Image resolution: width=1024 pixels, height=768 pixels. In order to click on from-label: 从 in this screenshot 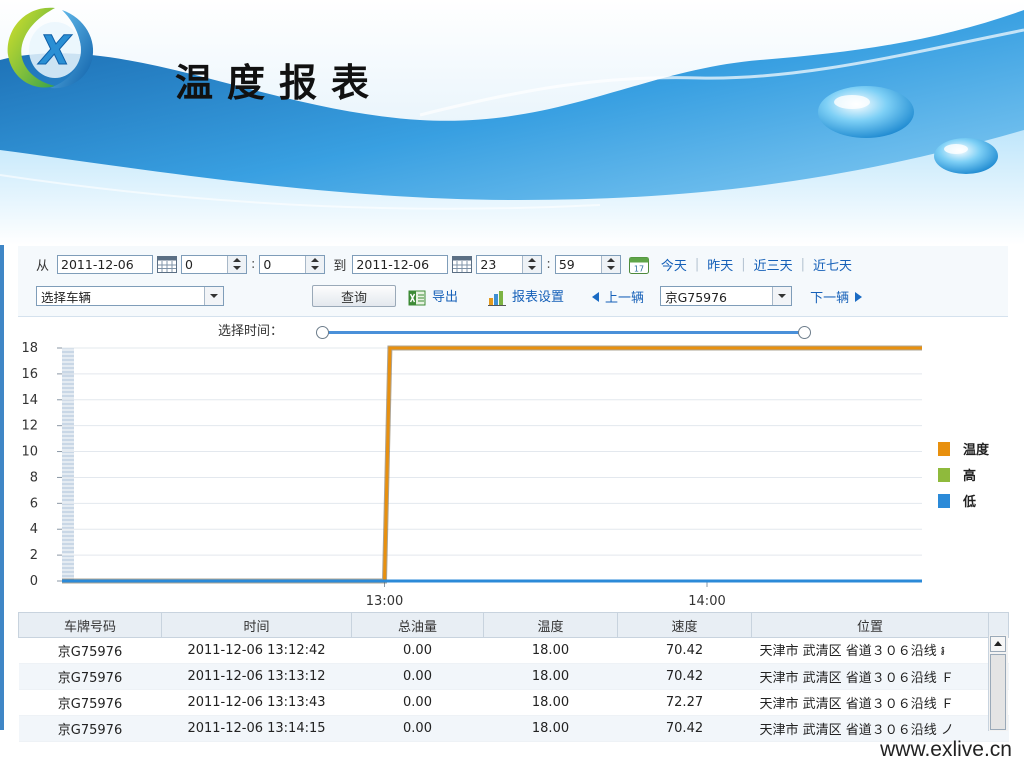, I will do `click(43, 266)`.